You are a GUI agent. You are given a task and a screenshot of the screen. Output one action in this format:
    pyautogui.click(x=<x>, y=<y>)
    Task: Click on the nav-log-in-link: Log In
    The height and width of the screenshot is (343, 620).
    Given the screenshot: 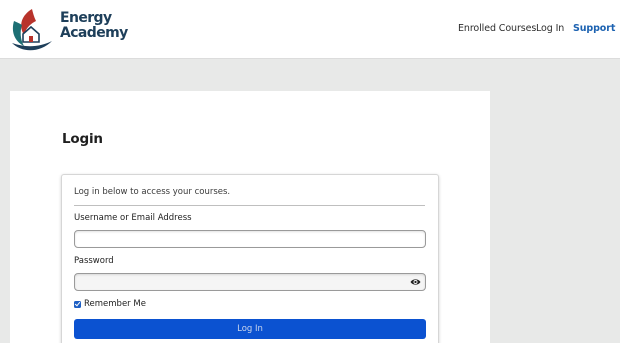 What is the action you would take?
    pyautogui.click(x=550, y=28)
    